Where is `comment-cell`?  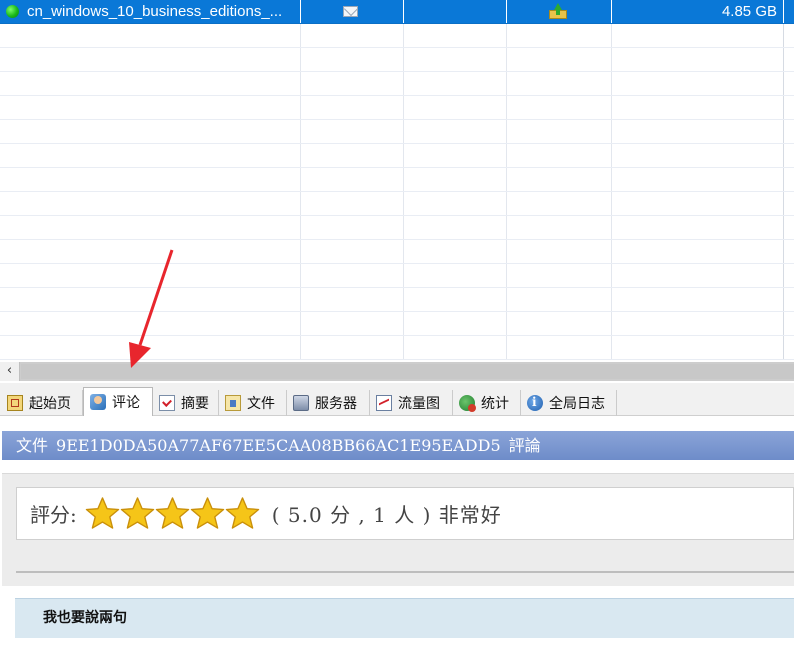 comment-cell is located at coordinates (352, 11).